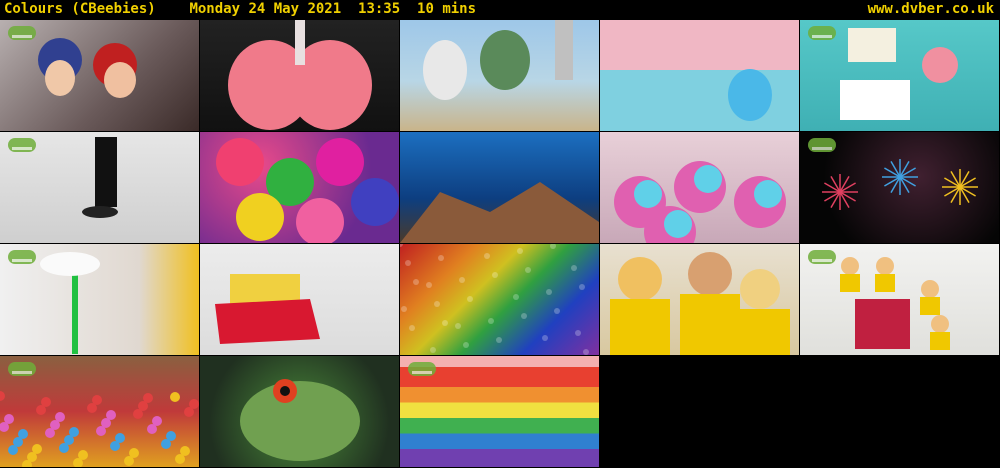 This screenshot has height=468, width=1000. Describe the element at coordinates (899, 187) in the screenshot. I see `thumb-fireworks` at that location.